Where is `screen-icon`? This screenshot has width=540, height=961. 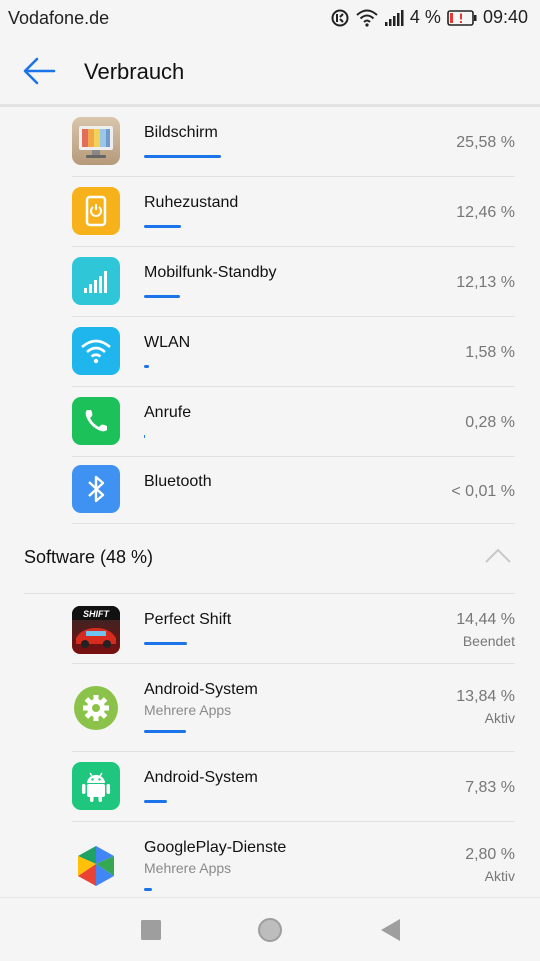 screen-icon is located at coordinates (96, 141).